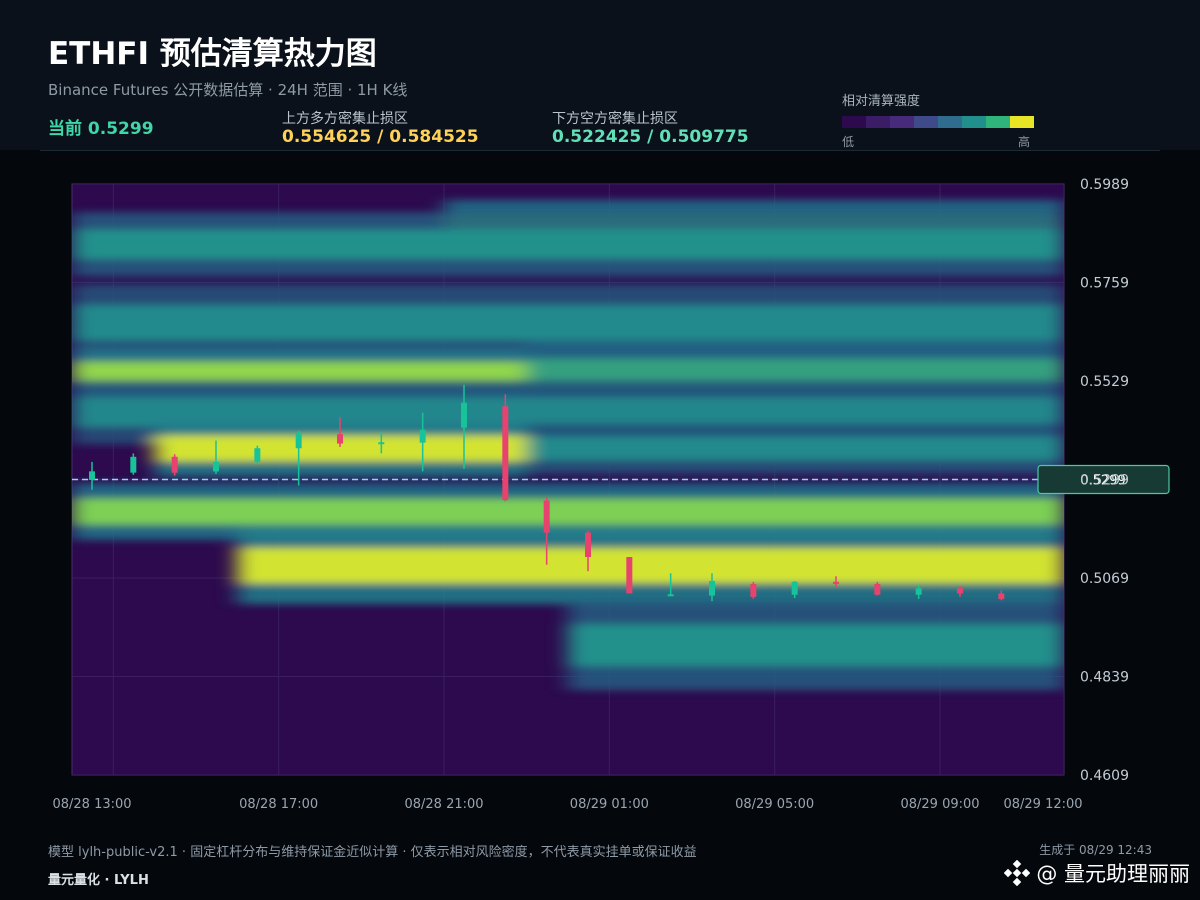  I want to click on x-tick-label: 08/29 05:00, so click(774, 804).